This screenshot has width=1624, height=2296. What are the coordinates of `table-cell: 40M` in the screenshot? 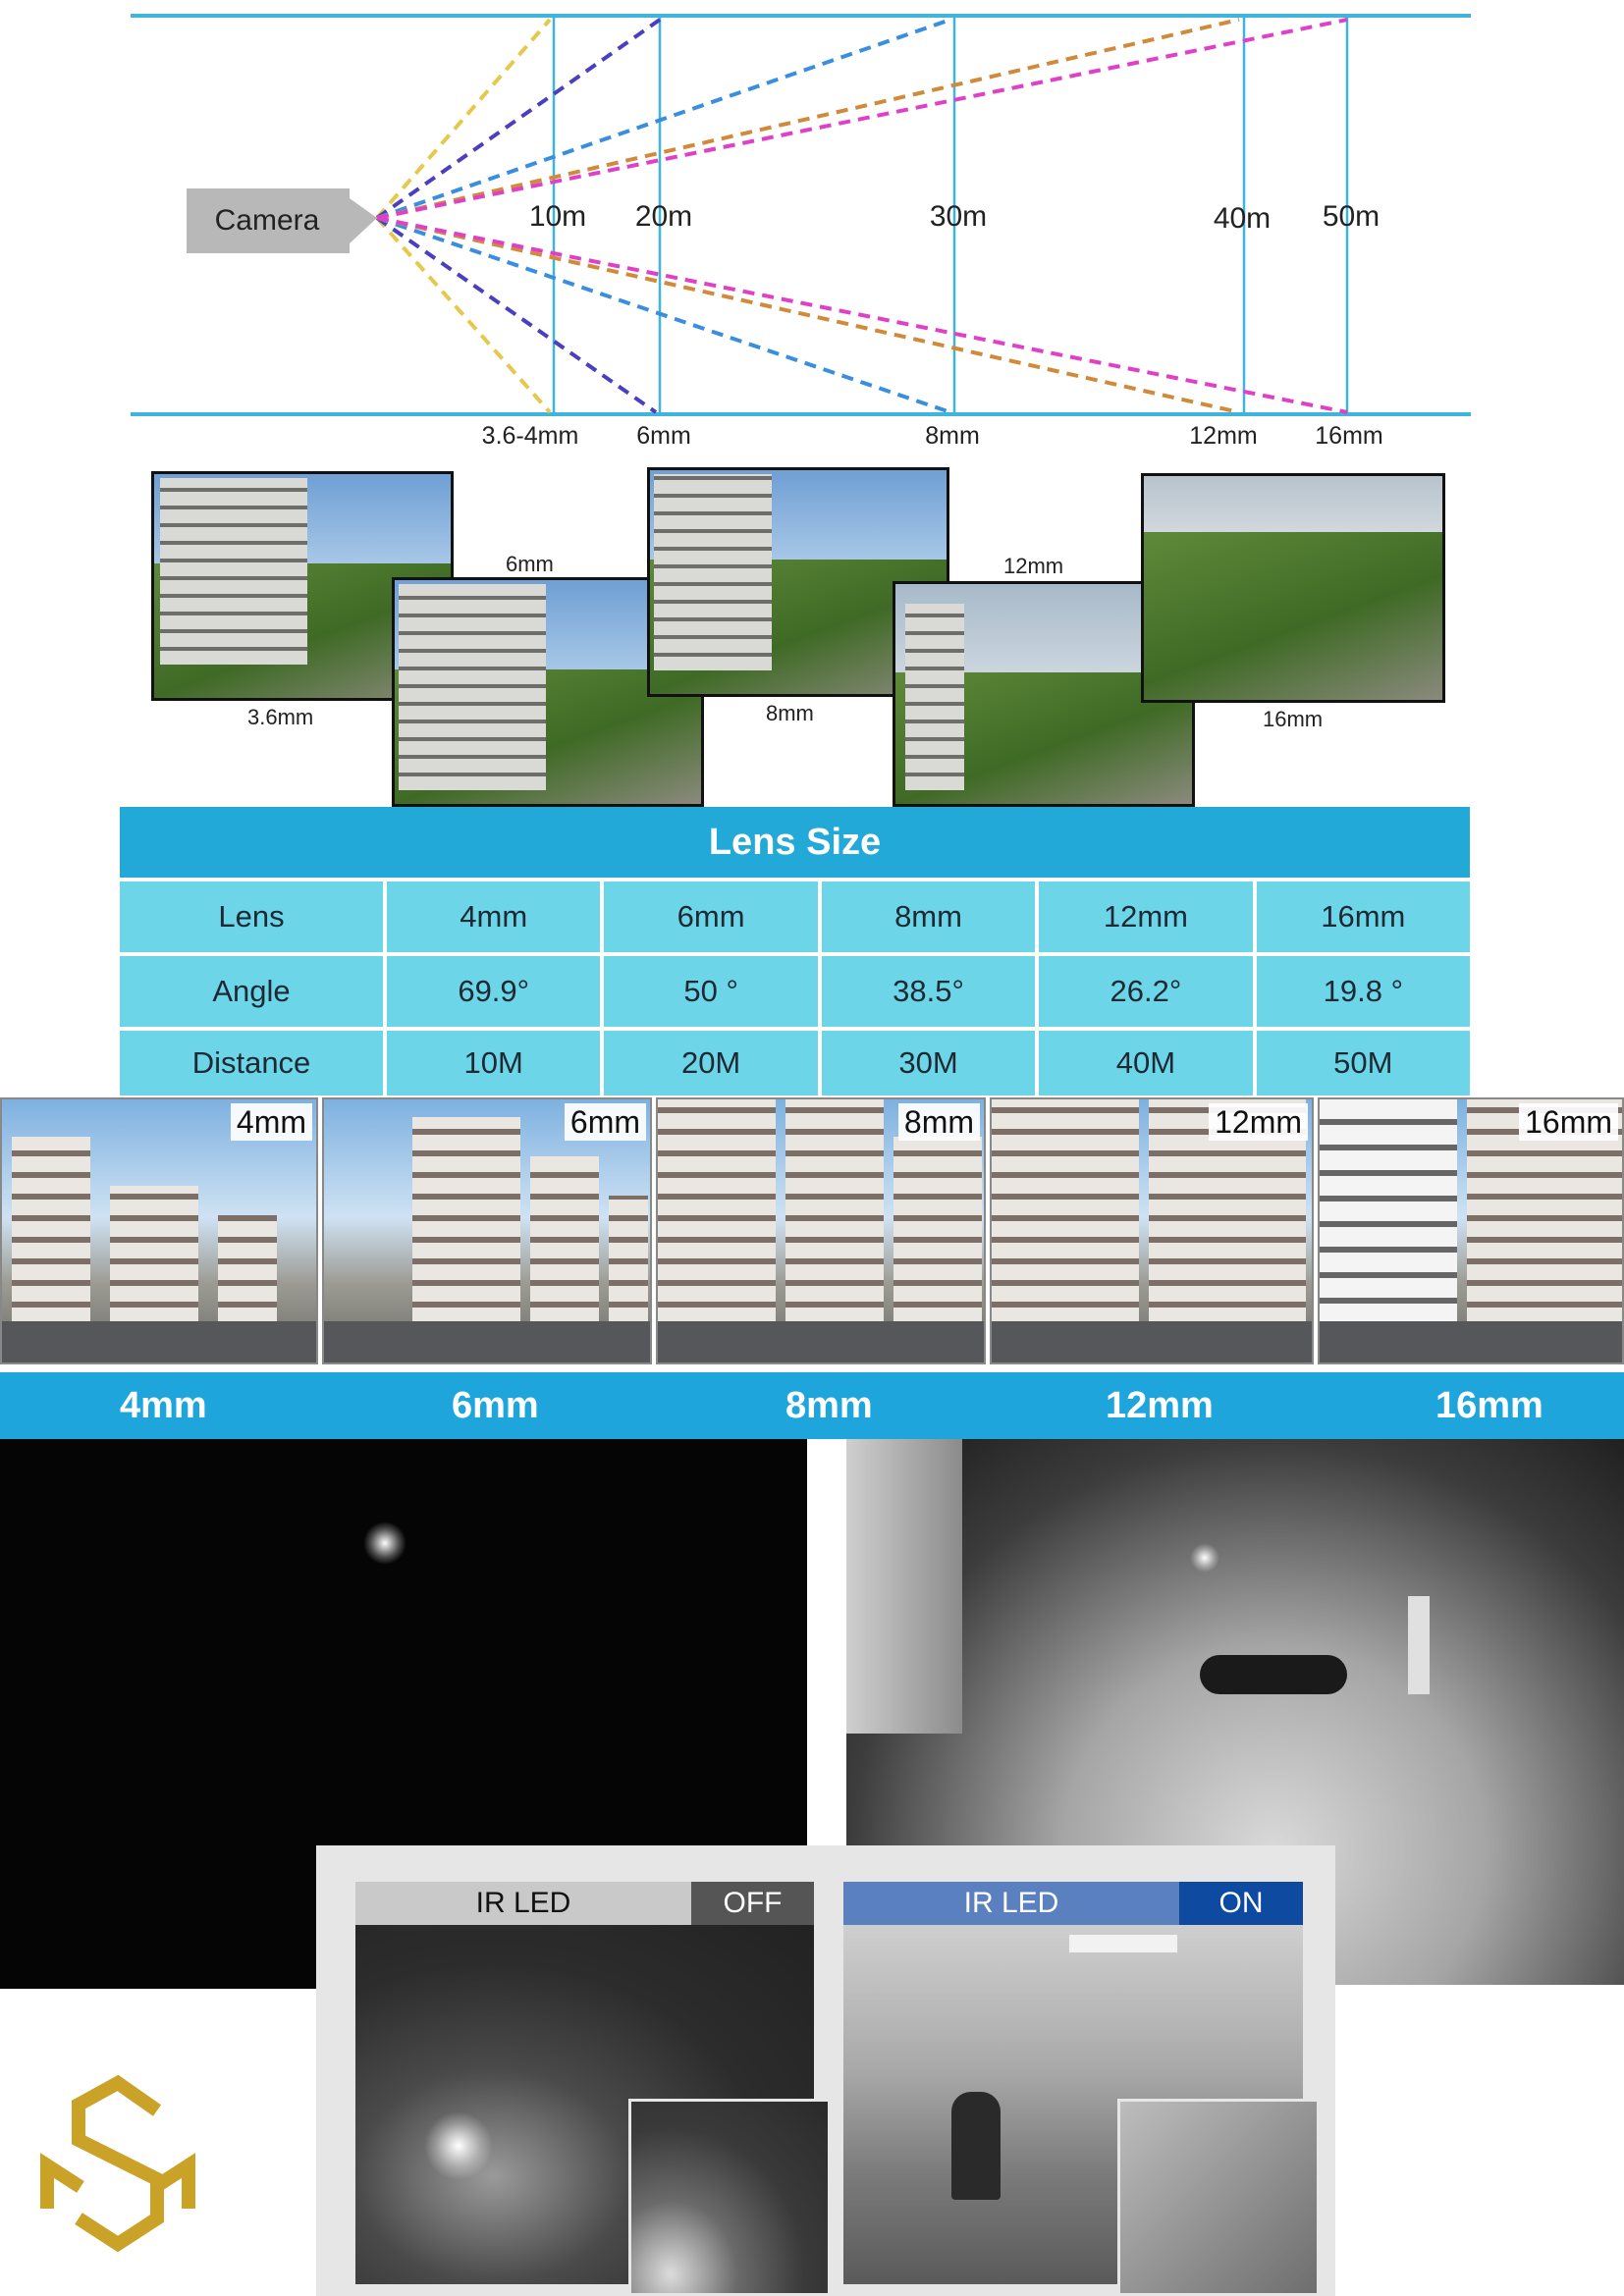 It's located at (1143, 1063).